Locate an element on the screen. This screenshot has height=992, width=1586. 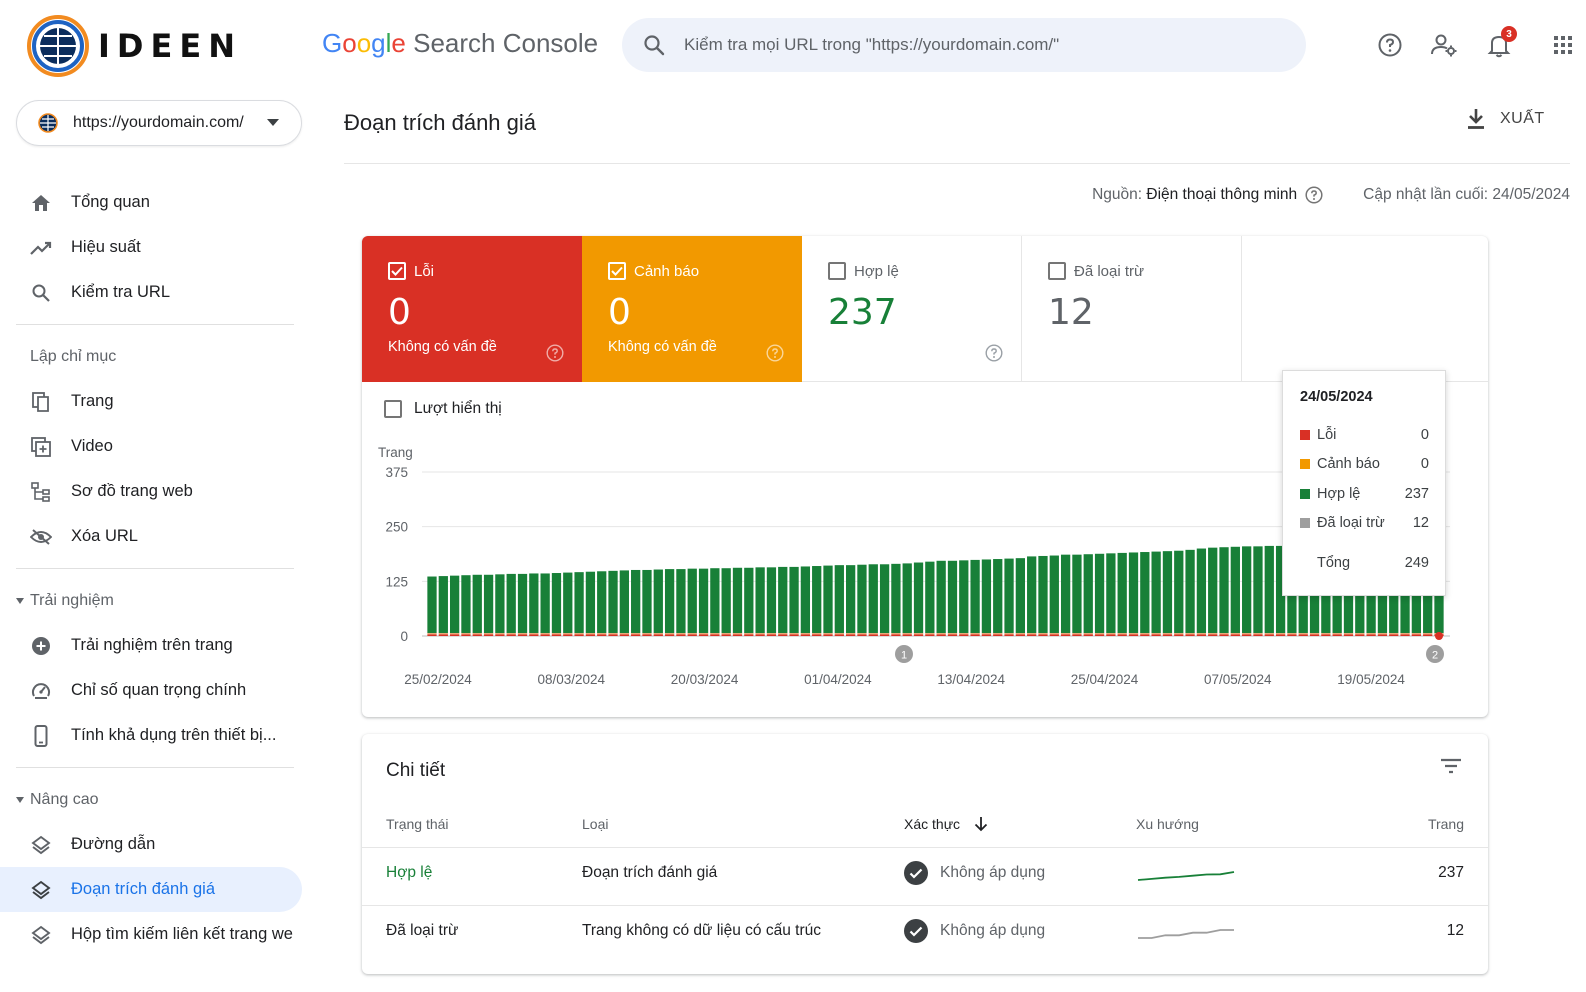
url-inspection-search is located at coordinates (964, 45).